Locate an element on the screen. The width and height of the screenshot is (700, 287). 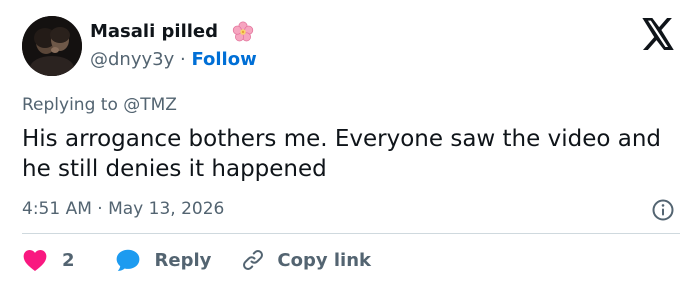
like-count: 2 is located at coordinates (68, 260).